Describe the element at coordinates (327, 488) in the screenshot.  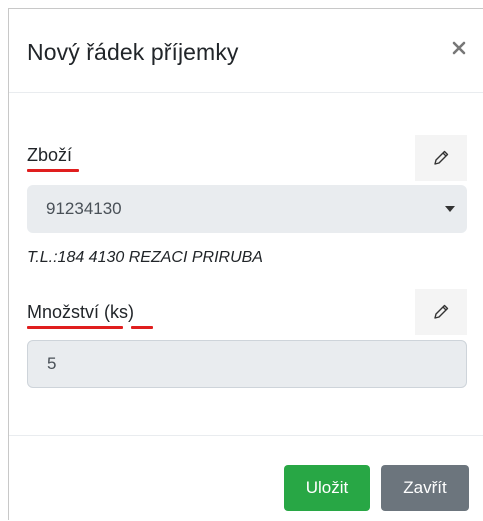
I see `save-button: Uložit` at that location.